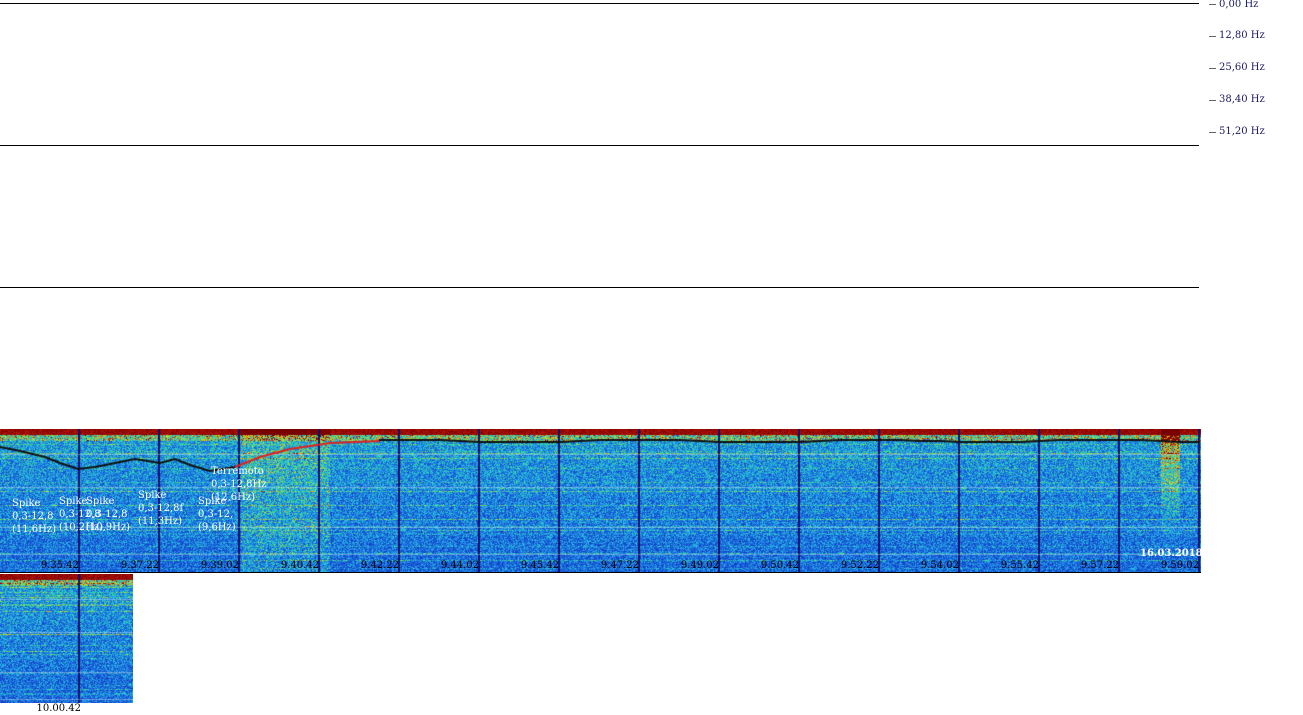  What do you see at coordinates (699, 565) in the screenshot?
I see `time-label: 9.49.02` at bounding box center [699, 565].